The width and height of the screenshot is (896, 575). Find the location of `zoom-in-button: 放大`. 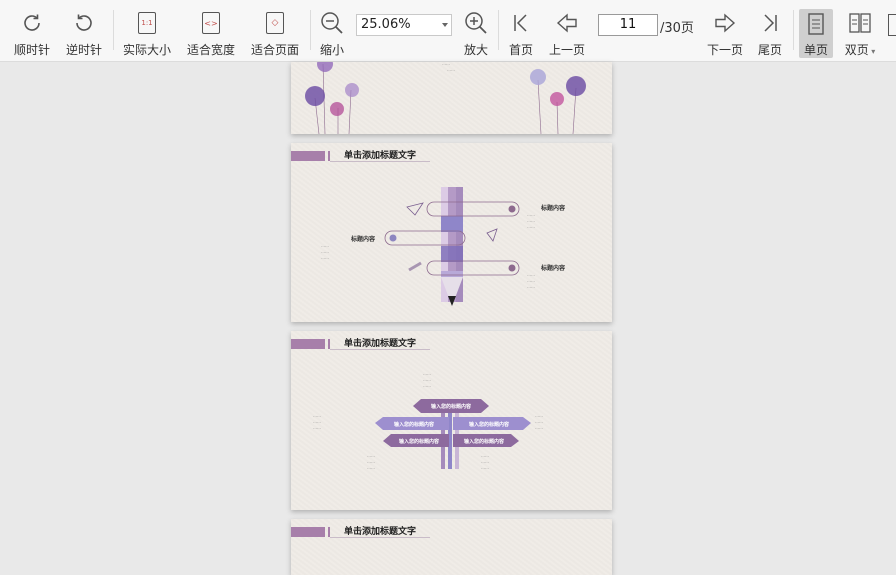

zoom-in-button: 放大 is located at coordinates (476, 31).